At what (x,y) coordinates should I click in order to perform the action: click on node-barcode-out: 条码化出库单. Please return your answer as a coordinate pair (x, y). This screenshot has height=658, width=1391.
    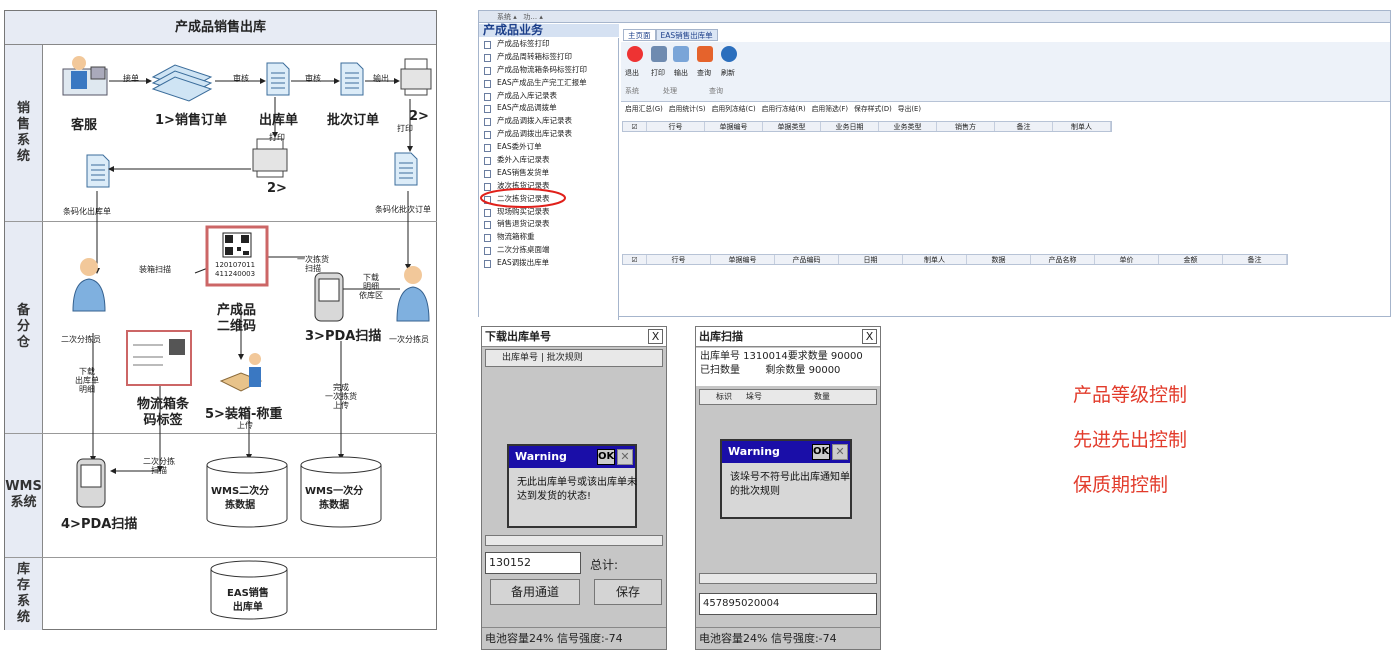
    Looking at the image, I should click on (87, 211).